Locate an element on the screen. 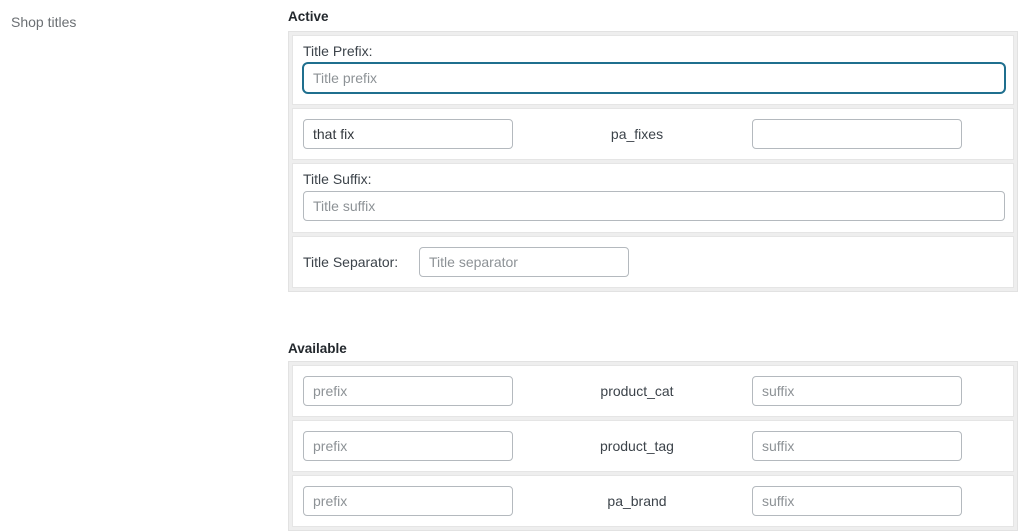 The width and height of the screenshot is (1024, 531). available-term-row: product_cat is located at coordinates (653, 391).